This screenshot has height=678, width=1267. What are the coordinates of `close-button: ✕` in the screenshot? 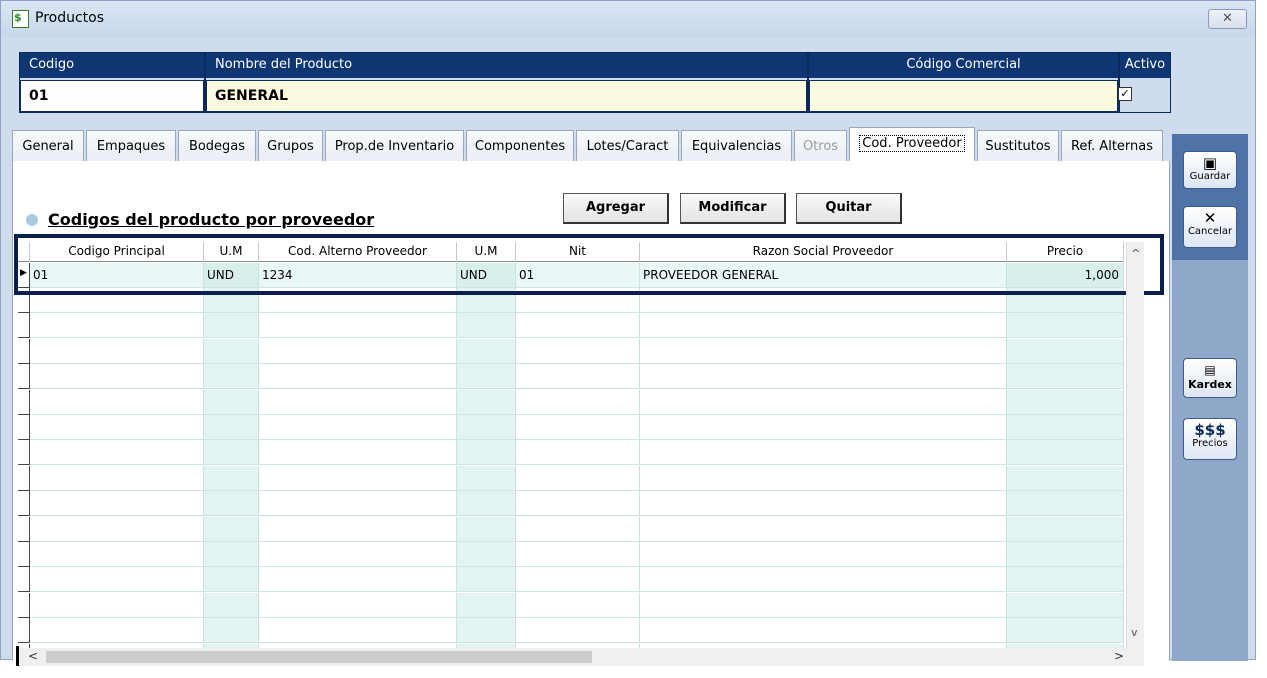 It's located at (1227, 19).